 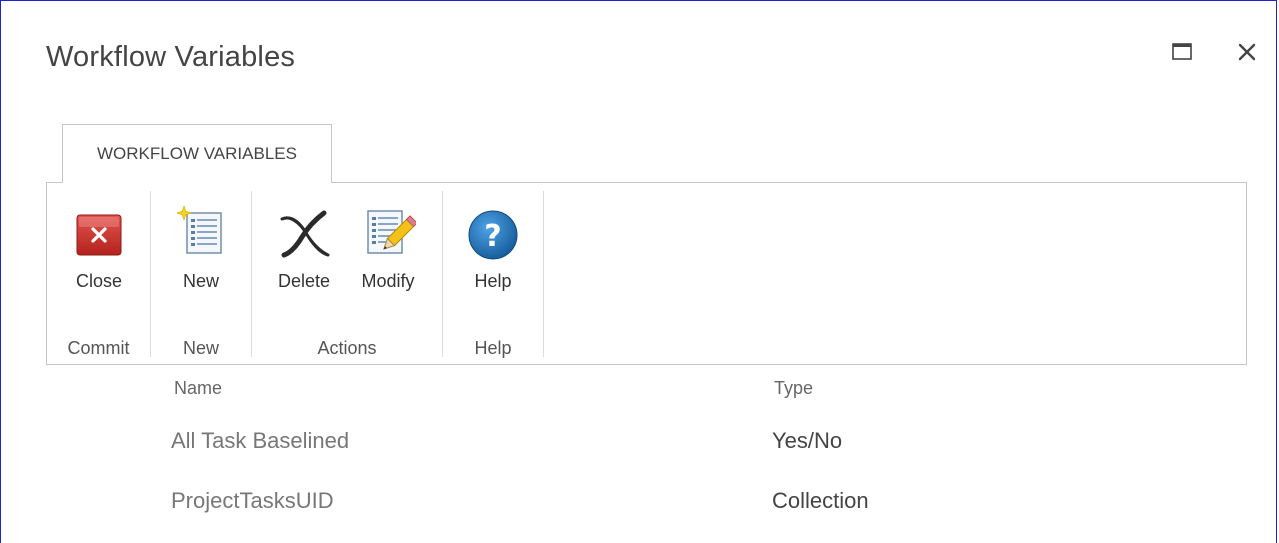 What do you see at coordinates (201, 255) in the screenshot?
I see `new-button: New` at bounding box center [201, 255].